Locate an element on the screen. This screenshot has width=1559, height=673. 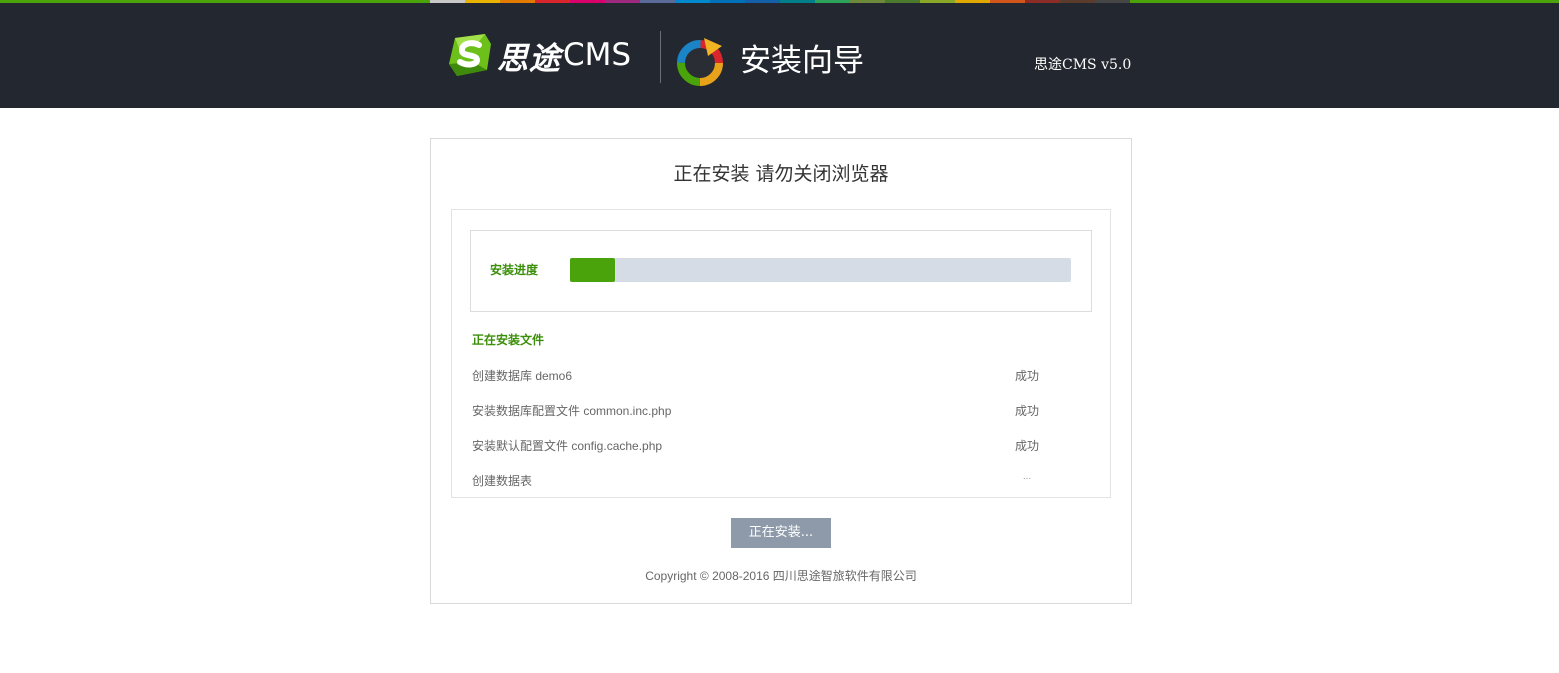
logo-chinese-text: 思途 is located at coordinates (529, 58).